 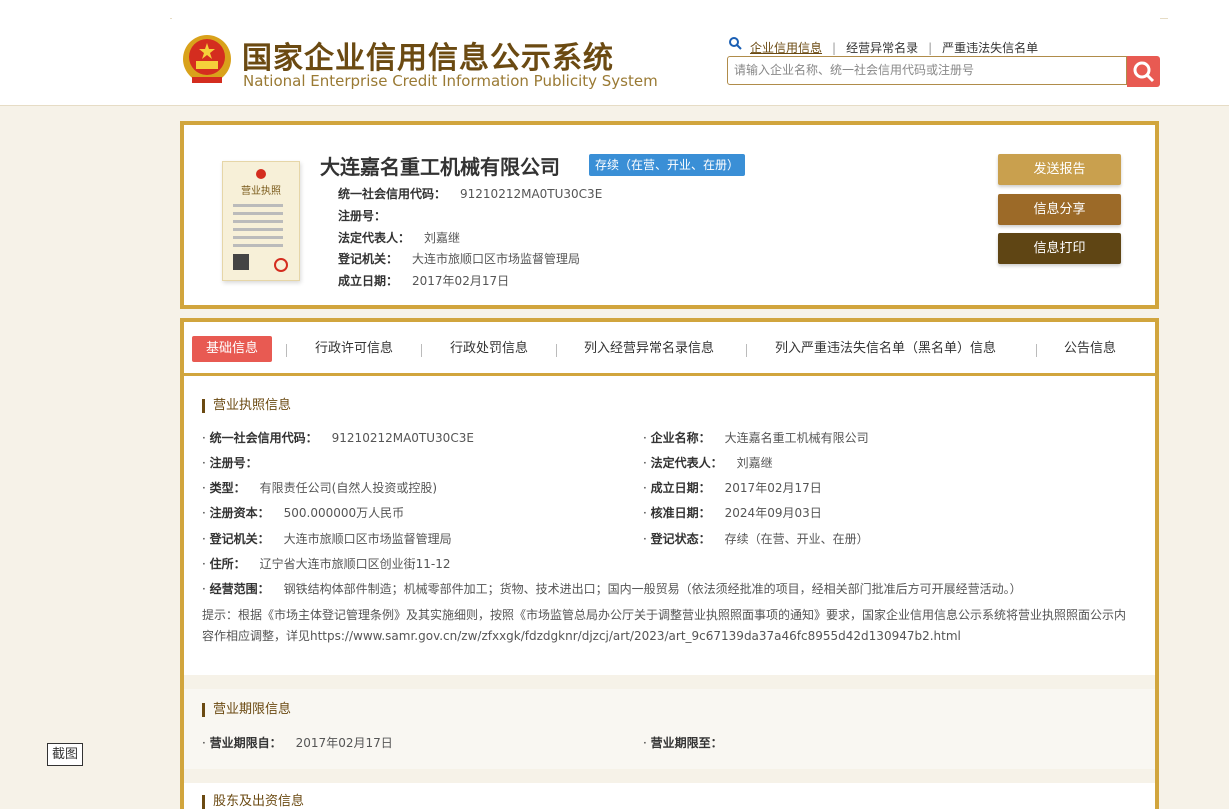 What do you see at coordinates (1059, 209) in the screenshot?
I see `share-info-button: 信息分享` at bounding box center [1059, 209].